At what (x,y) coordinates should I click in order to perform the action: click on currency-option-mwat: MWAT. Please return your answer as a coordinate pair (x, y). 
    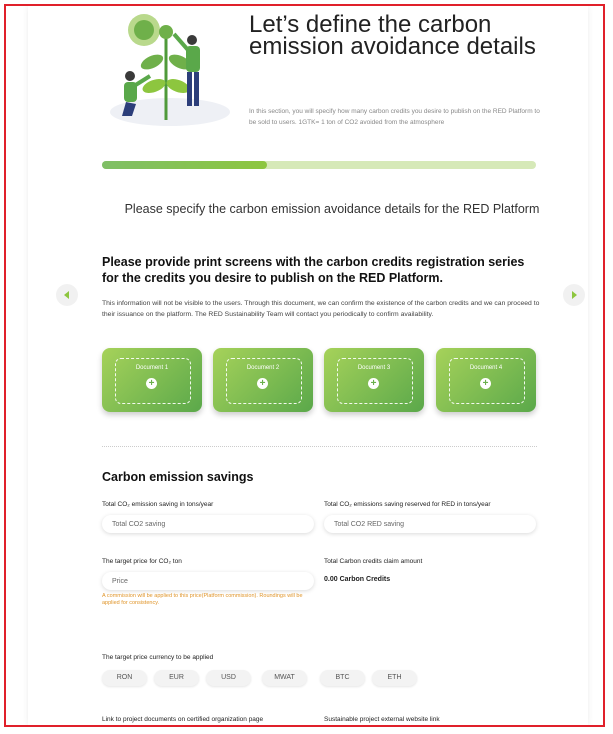
    Looking at the image, I should click on (284, 678).